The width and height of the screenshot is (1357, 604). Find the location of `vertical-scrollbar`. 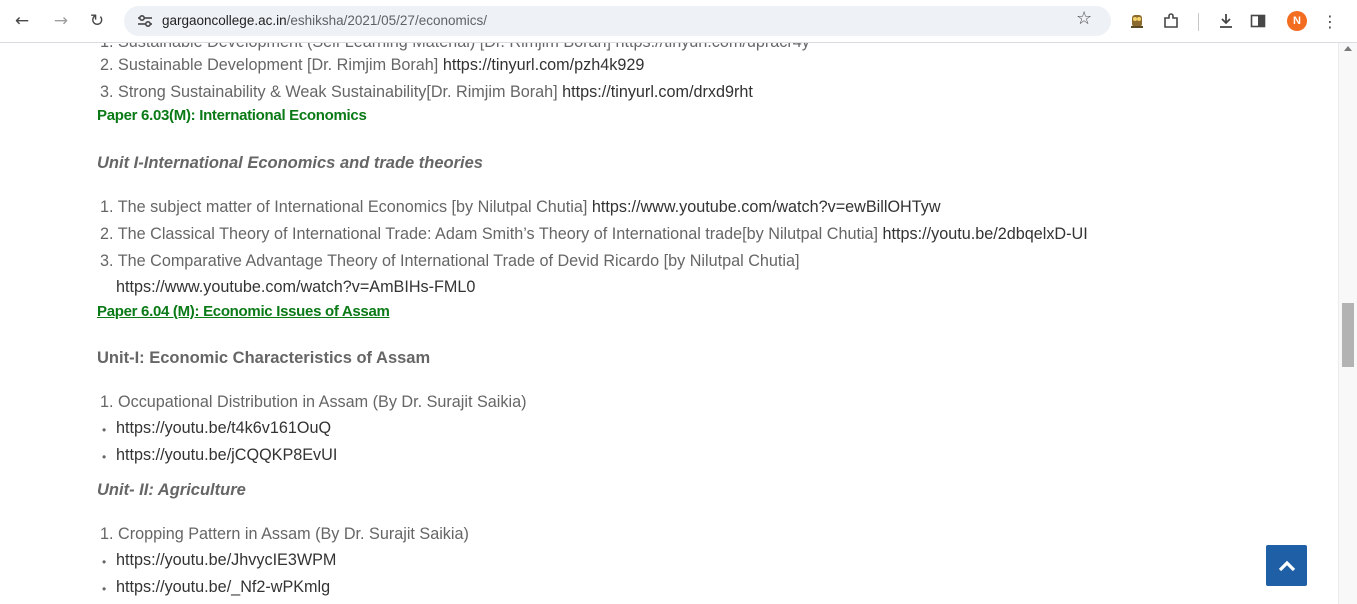

vertical-scrollbar is located at coordinates (1347, 323).